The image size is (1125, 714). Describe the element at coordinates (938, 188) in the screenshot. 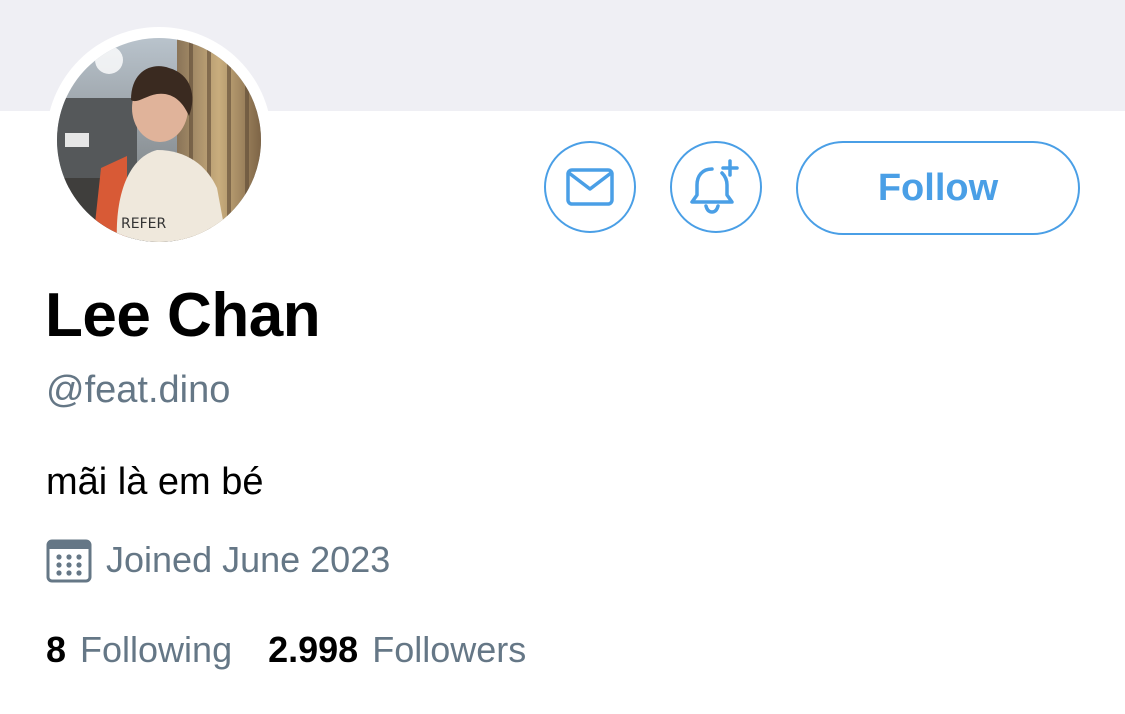

I see `follow-button: Follow` at that location.